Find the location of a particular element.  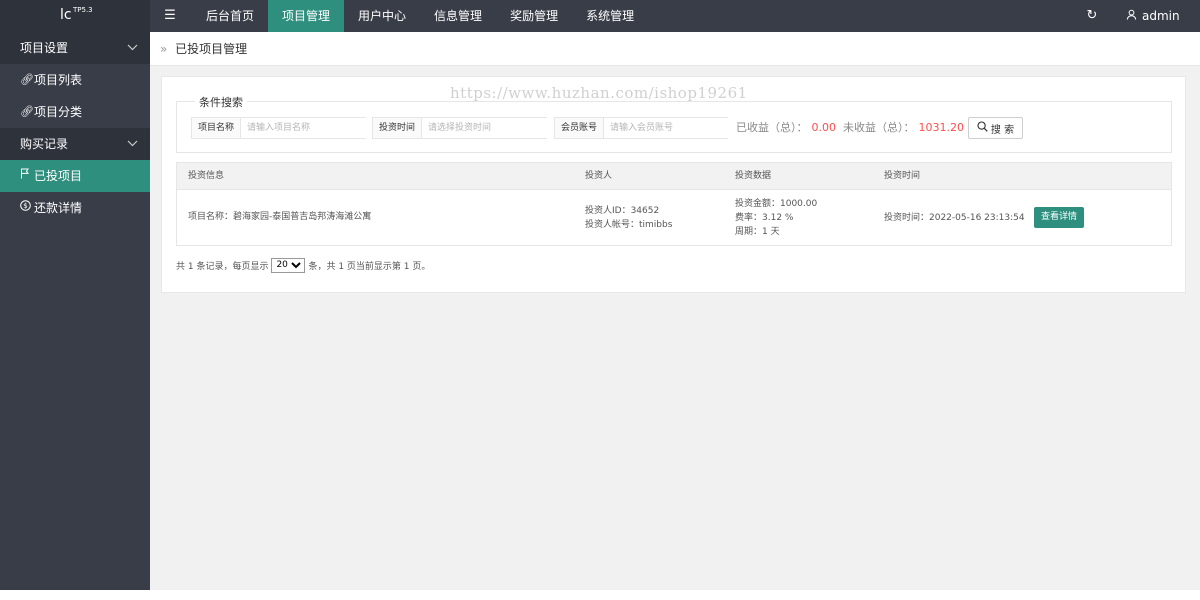

project-name-cell: 项目名称：碧海家园-泰国普吉岛邦涛海滩公寓 is located at coordinates (280, 217).